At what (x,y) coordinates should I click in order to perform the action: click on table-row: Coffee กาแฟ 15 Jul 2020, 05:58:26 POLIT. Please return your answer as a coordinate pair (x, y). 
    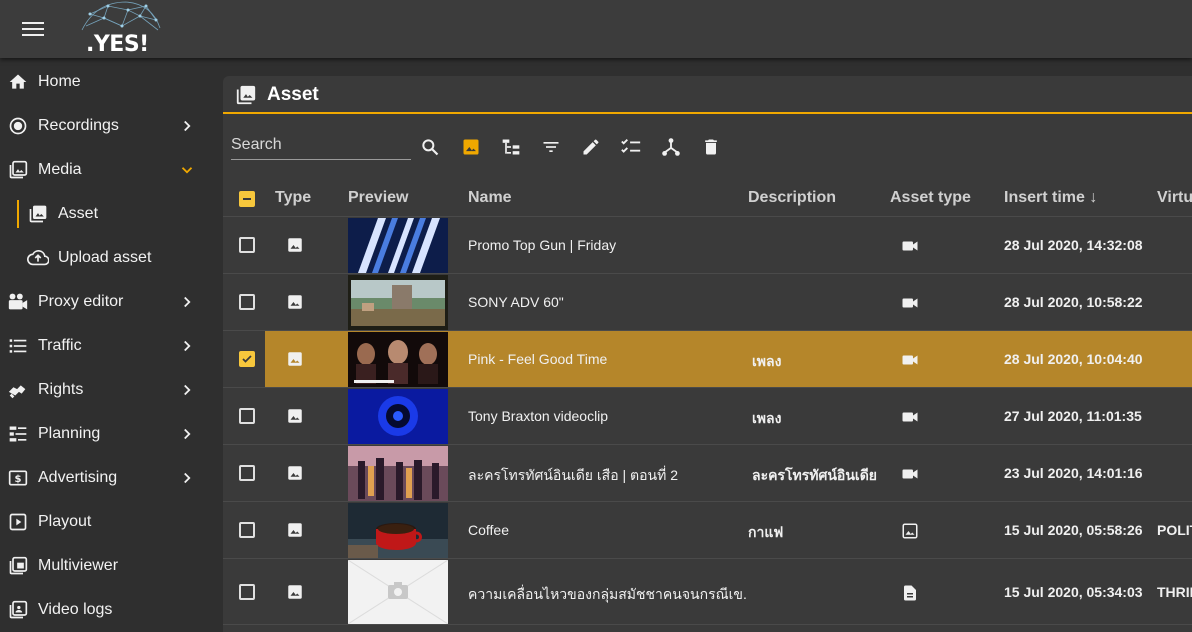
    Looking at the image, I should click on (707, 530).